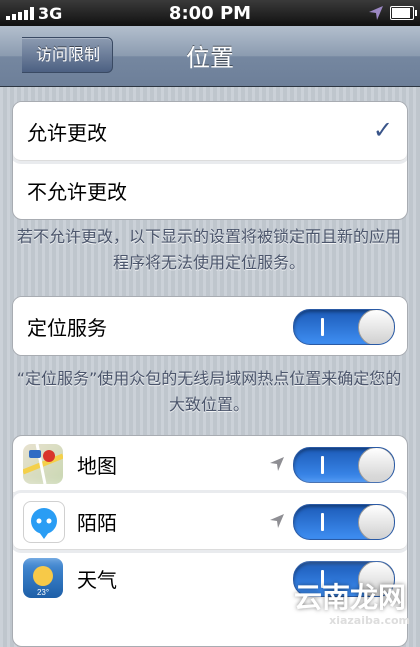 The image size is (420, 647). What do you see at coordinates (44, 522) in the screenshot?
I see `momo-icon` at bounding box center [44, 522].